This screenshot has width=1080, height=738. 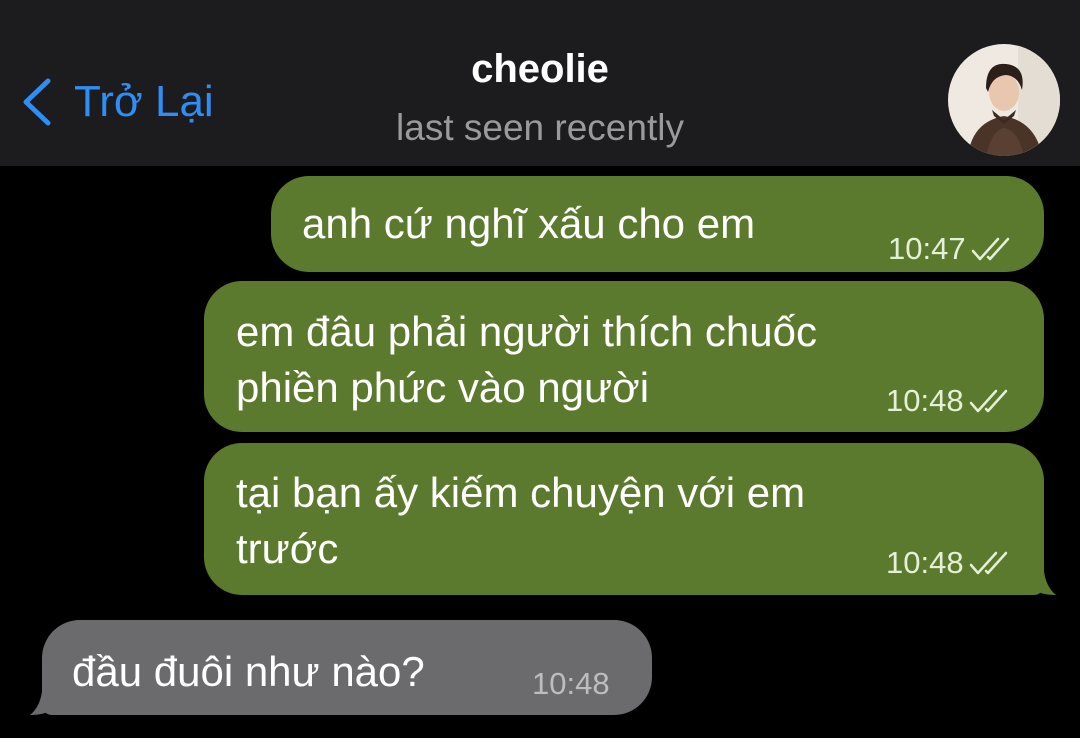 What do you see at coordinates (1045, 583) in the screenshot?
I see `bubble-tail-outgoing` at bounding box center [1045, 583].